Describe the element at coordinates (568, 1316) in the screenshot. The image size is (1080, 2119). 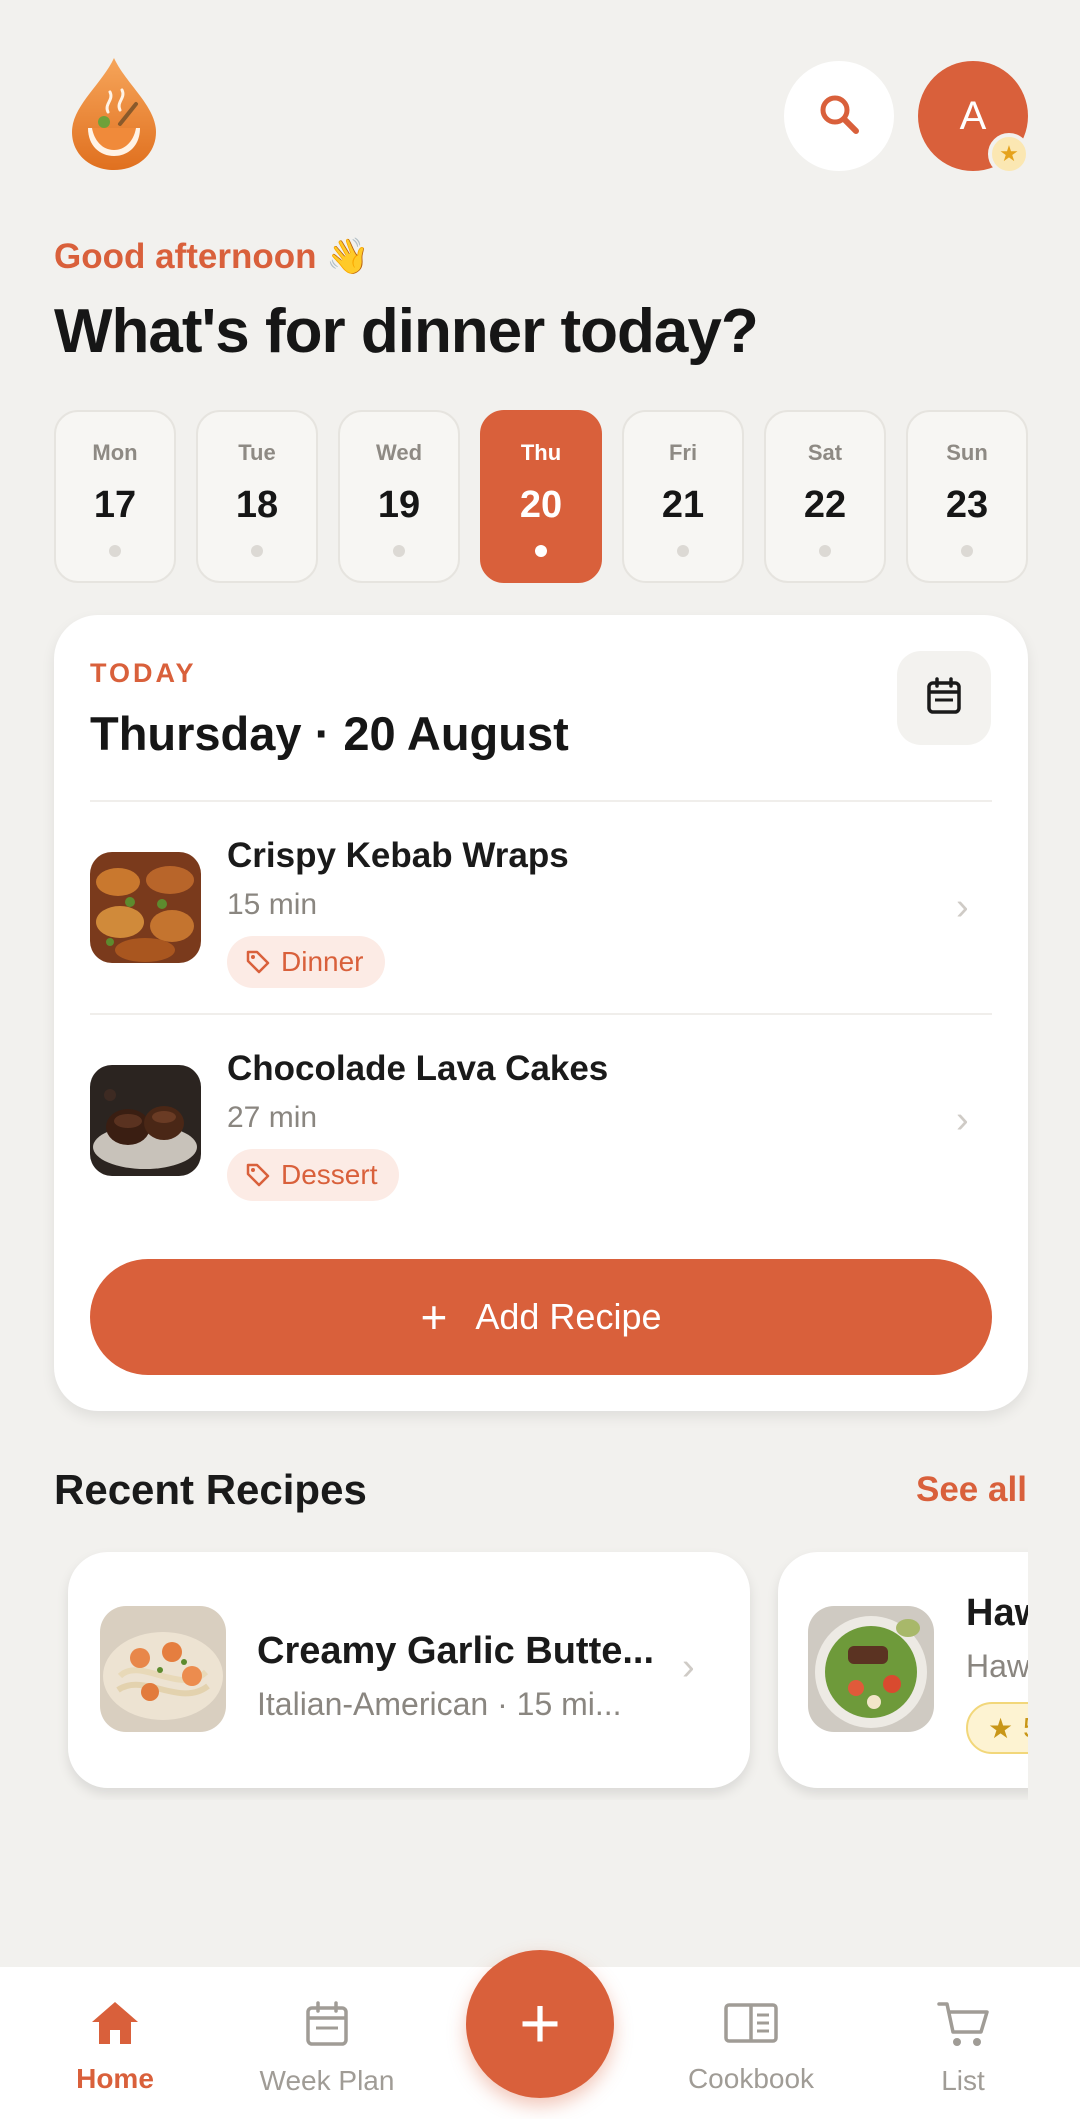
I see `add-recipe-label: Add Recipe` at that location.